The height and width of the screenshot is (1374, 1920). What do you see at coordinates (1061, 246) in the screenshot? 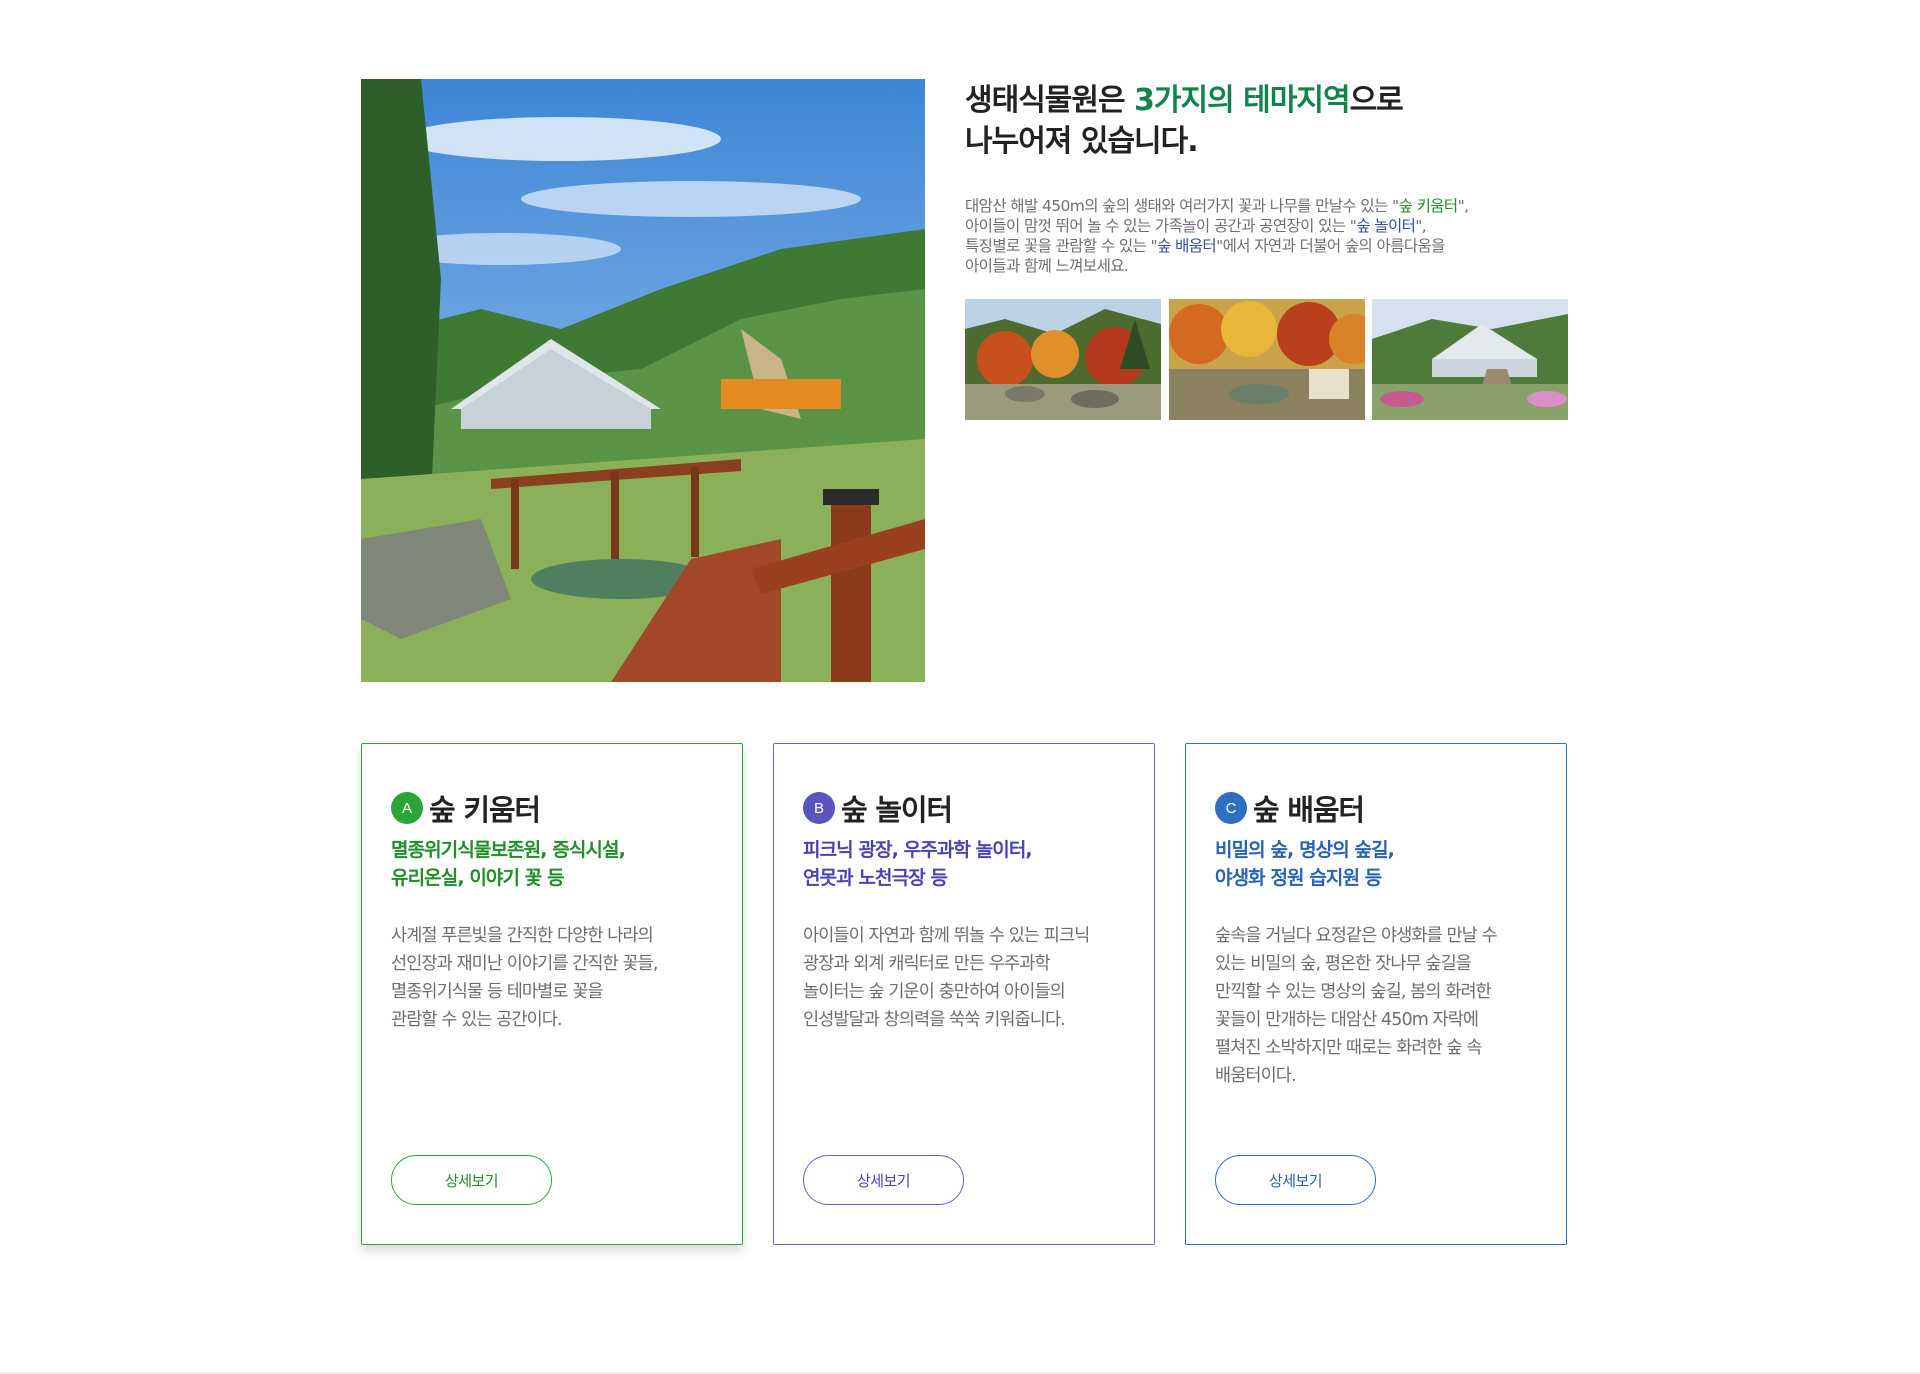
I see `desc-line3-a: 특징별로 꽃을 관람할 수 있는 "` at bounding box center [1061, 246].